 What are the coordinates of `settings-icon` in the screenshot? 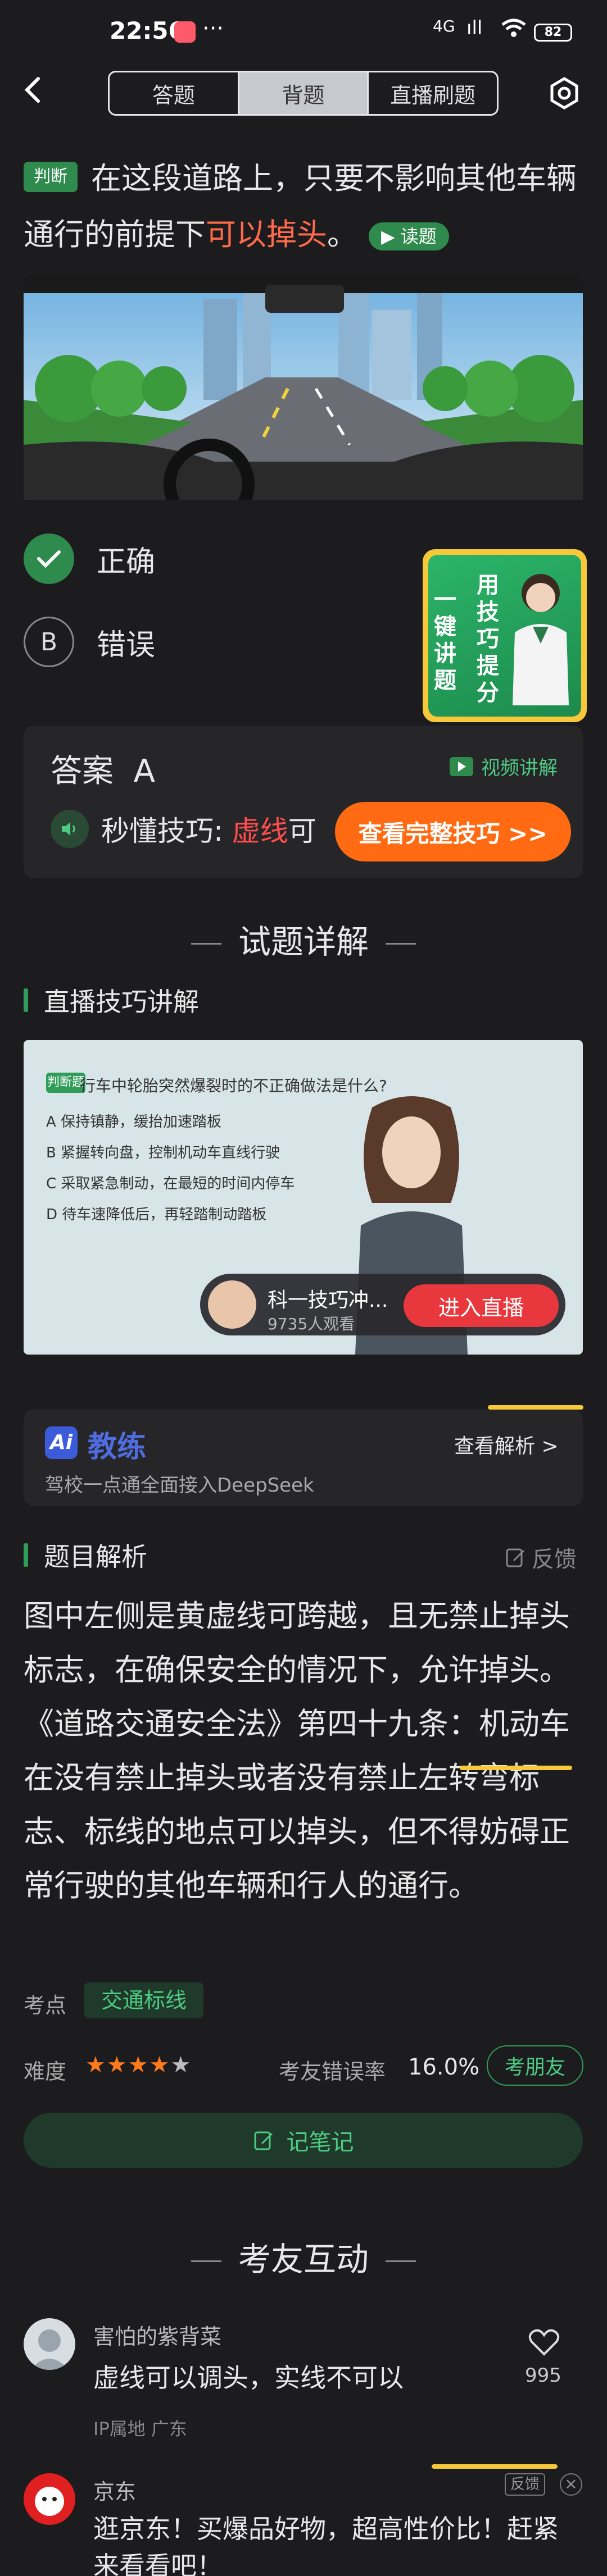 It's located at (564, 93).